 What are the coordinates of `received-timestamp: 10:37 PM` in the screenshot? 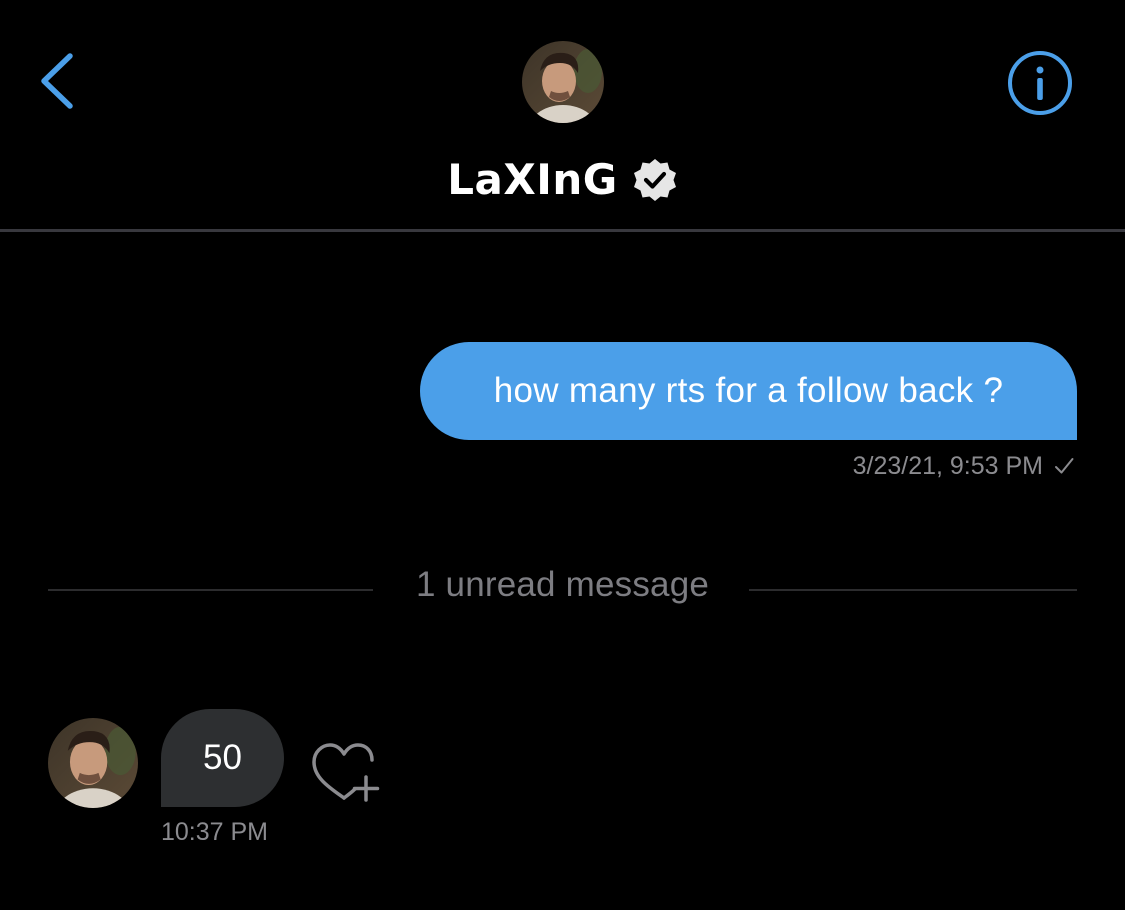 It's located at (215, 832).